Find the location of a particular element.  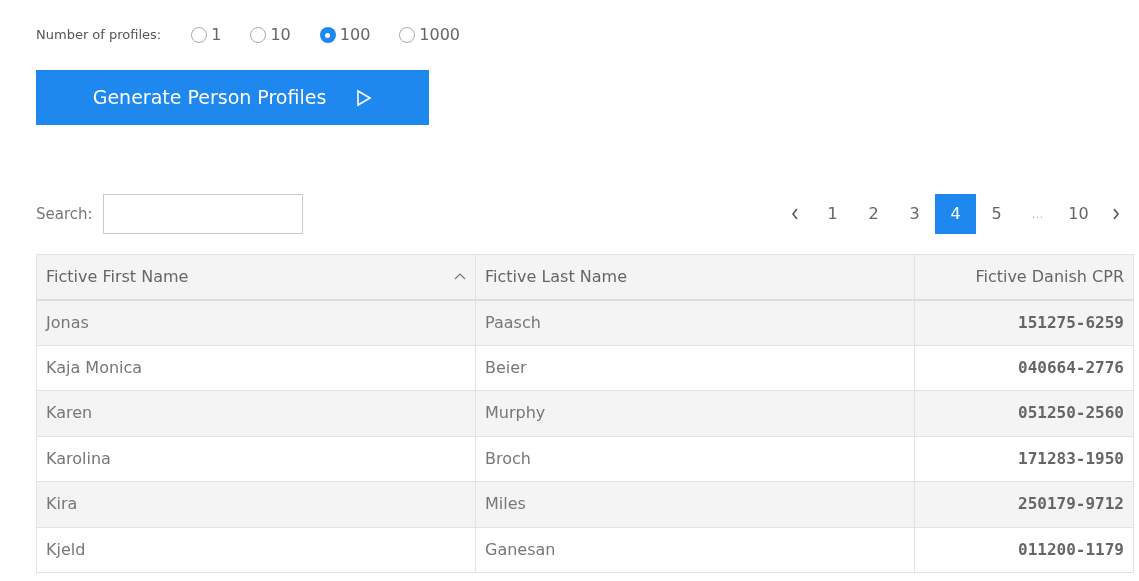

column-header: Fictive Last Name is located at coordinates (695, 277).